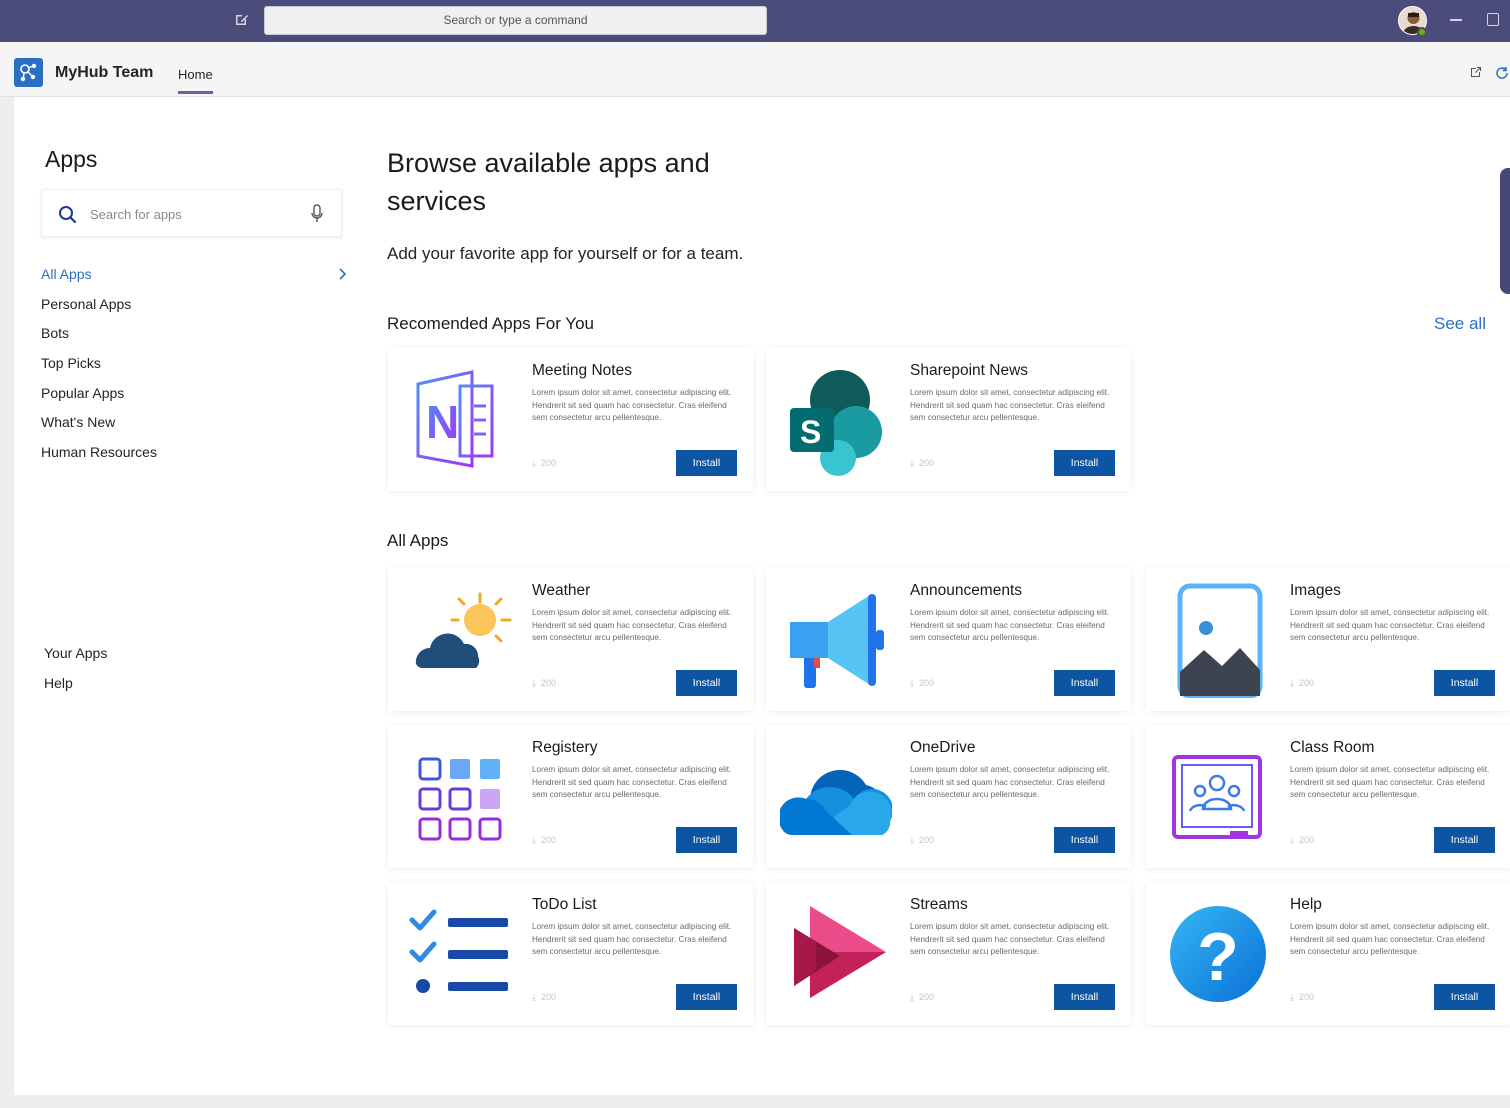  I want to click on help-icon: ?, so click(1218, 954).